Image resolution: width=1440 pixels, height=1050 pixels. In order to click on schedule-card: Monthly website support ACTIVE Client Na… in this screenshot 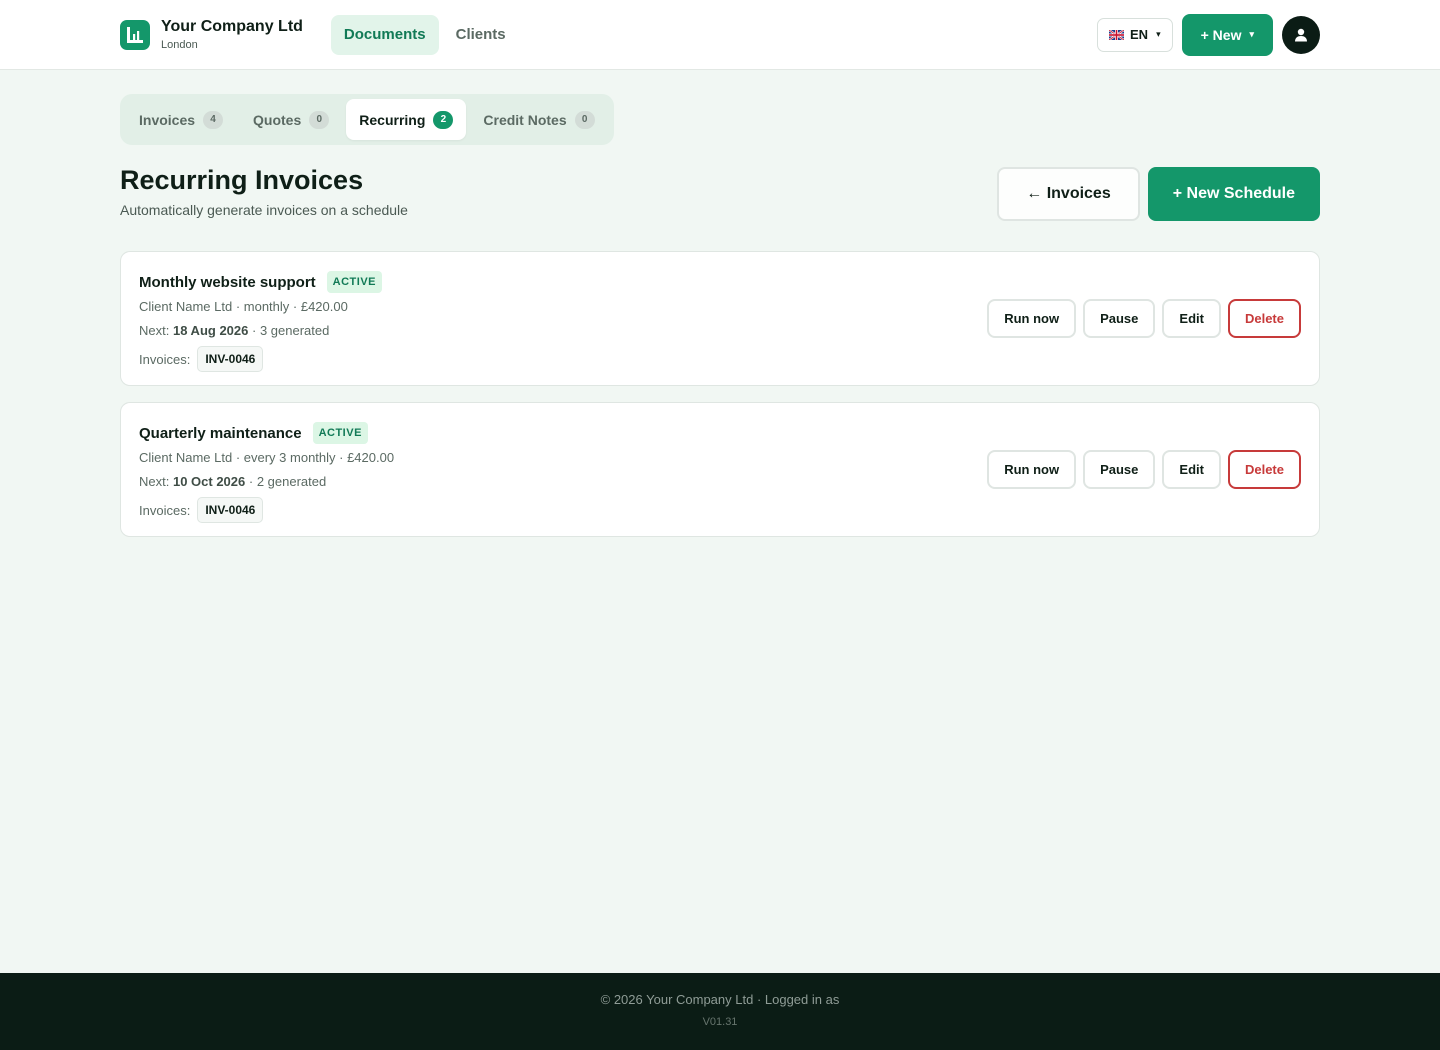, I will do `click(720, 318)`.